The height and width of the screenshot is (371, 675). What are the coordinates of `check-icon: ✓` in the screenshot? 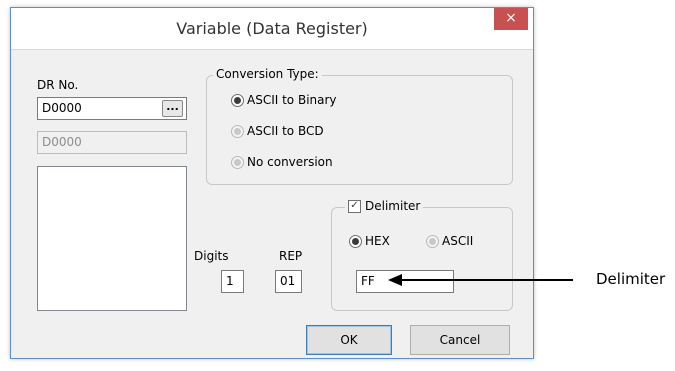 It's located at (354, 206).